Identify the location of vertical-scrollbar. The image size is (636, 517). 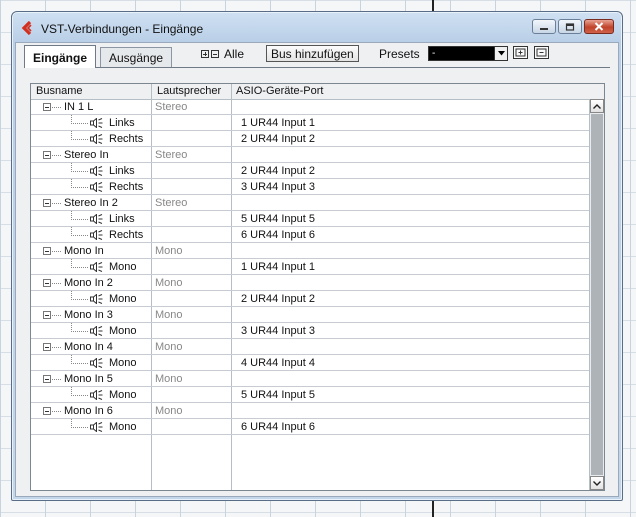
(596, 294).